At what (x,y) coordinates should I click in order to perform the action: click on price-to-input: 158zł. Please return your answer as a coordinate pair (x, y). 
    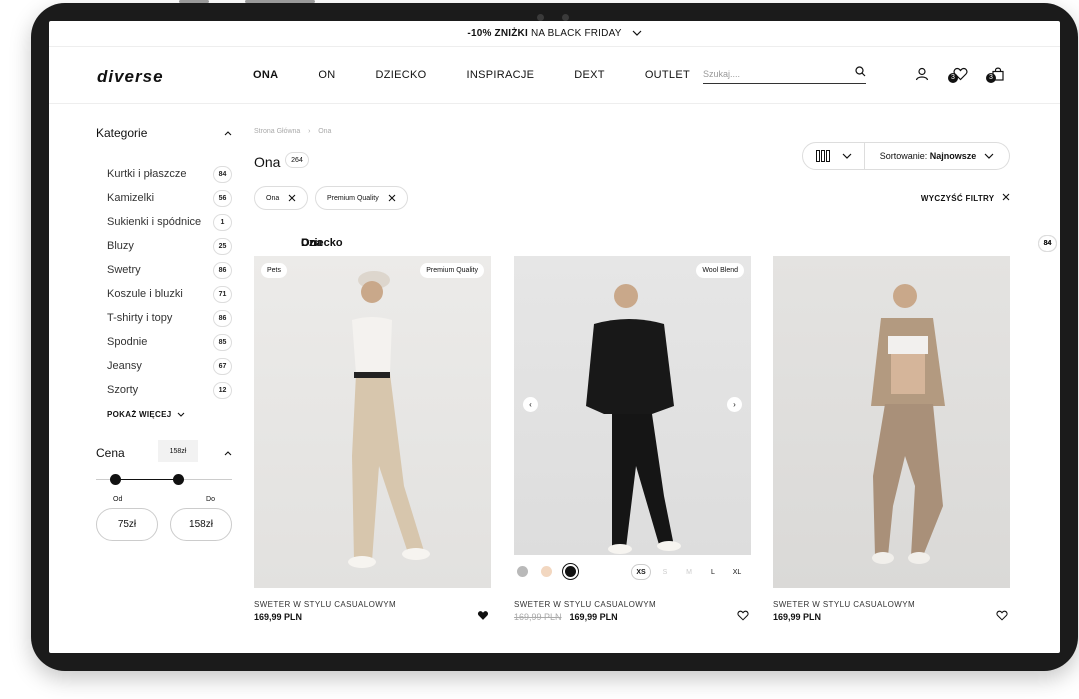
    Looking at the image, I should click on (201, 524).